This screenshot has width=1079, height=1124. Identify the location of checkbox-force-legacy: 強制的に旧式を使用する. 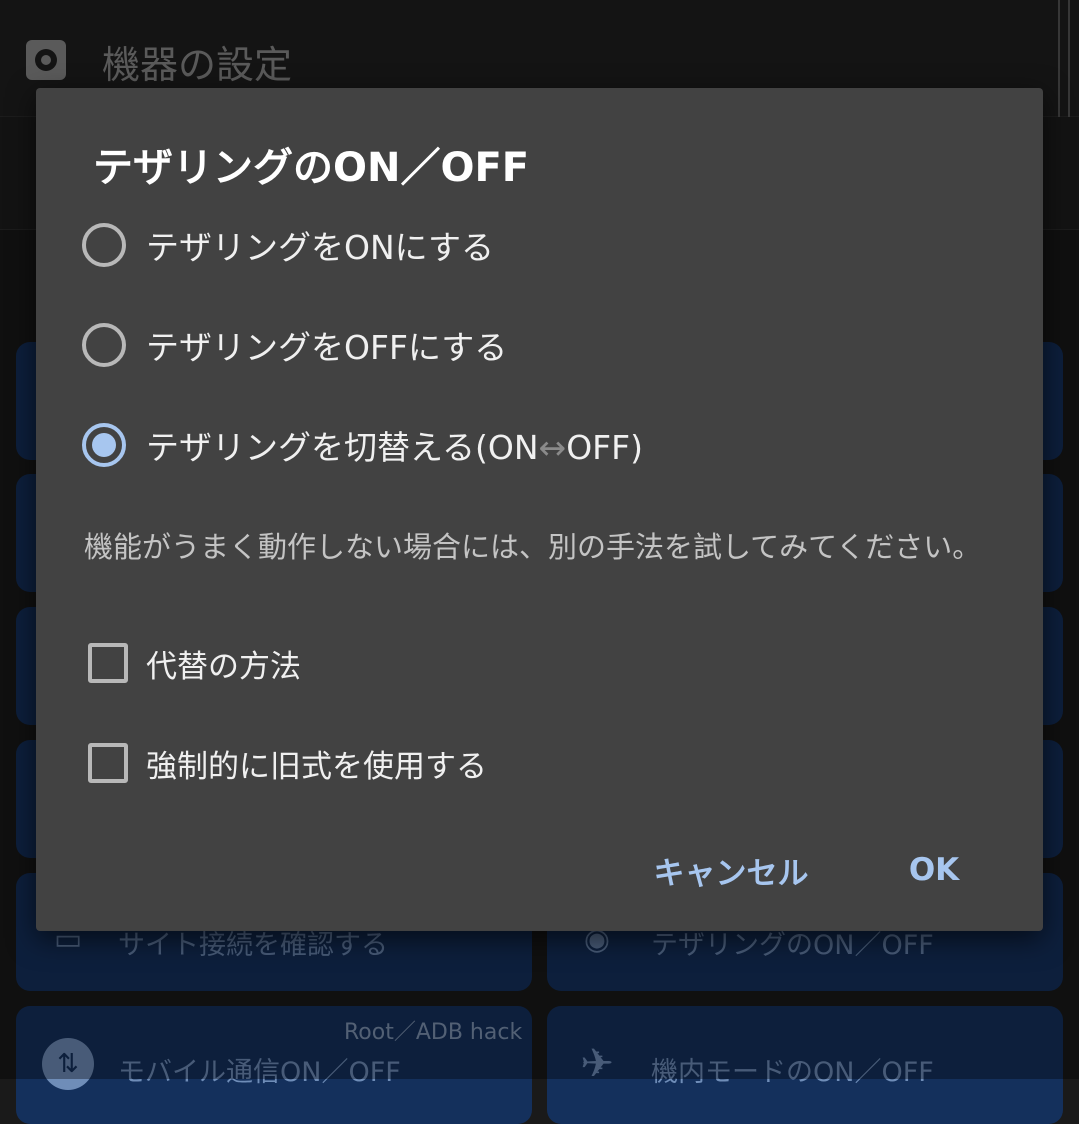
(488, 763).